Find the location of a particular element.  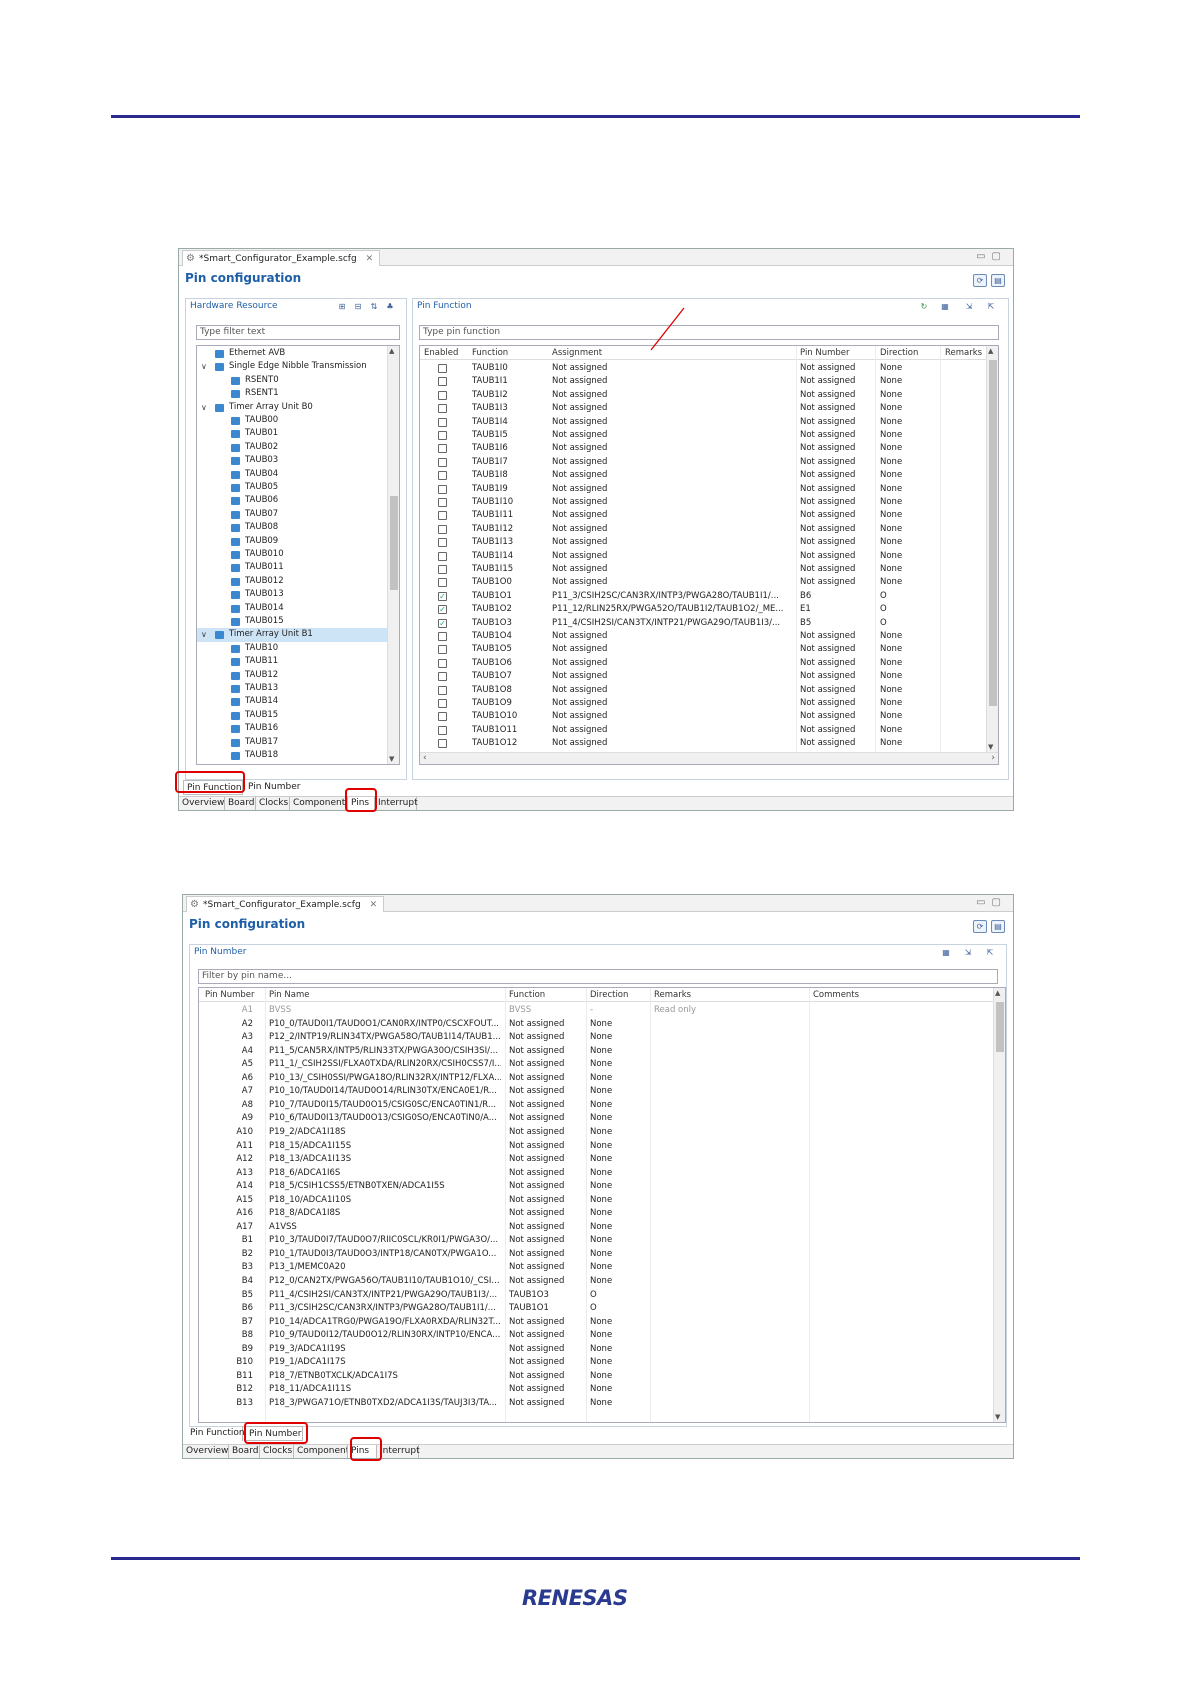

tree-item: TAUB05 is located at coordinates (292, 487).